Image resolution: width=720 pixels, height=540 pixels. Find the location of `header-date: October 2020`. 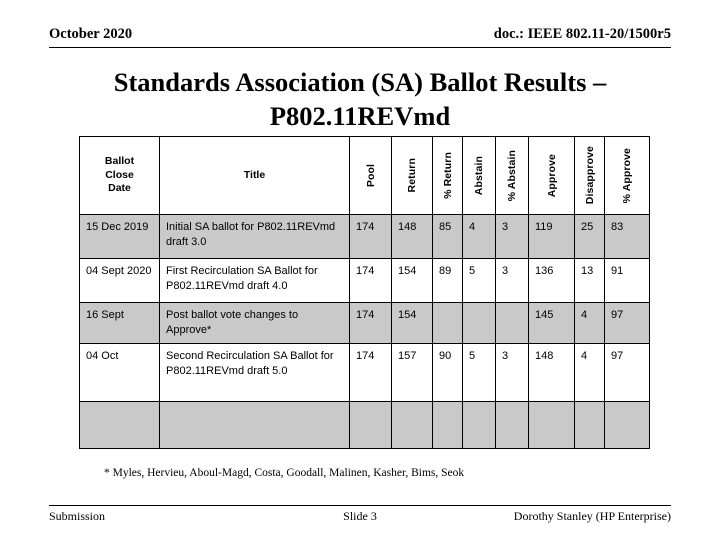

header-date: October 2020 is located at coordinates (91, 34).